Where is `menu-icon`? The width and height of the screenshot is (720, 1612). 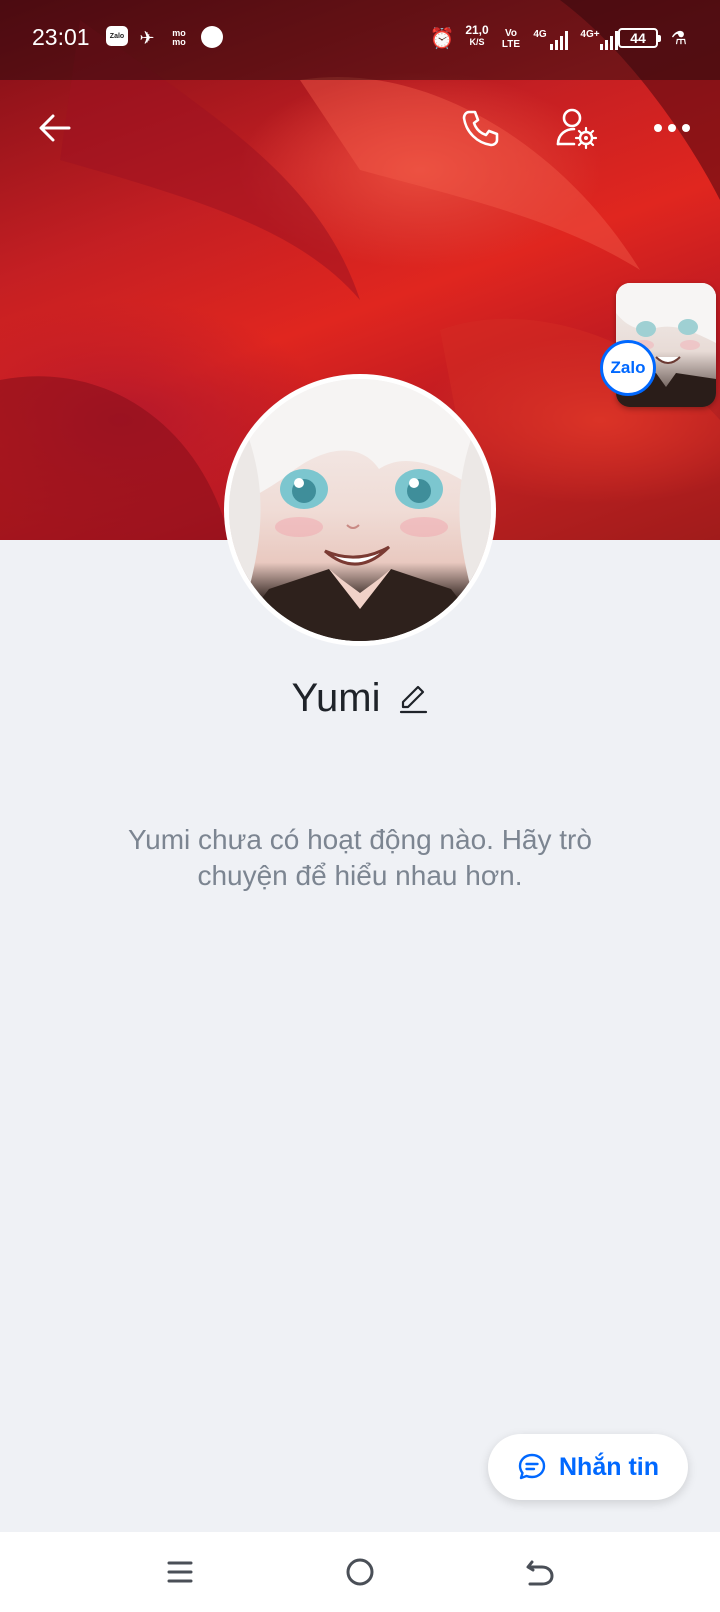
menu-icon is located at coordinates (180, 1572).